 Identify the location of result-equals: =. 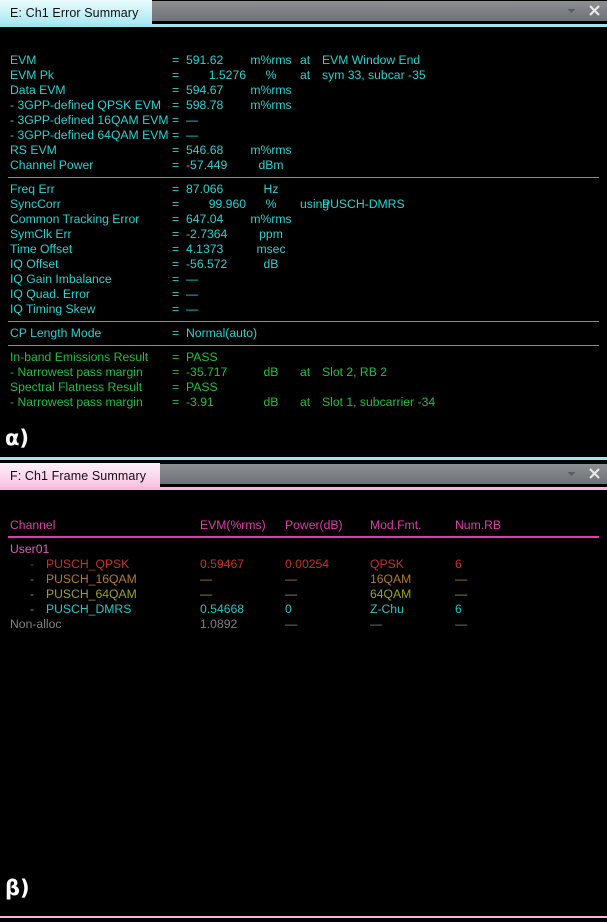
(176, 357).